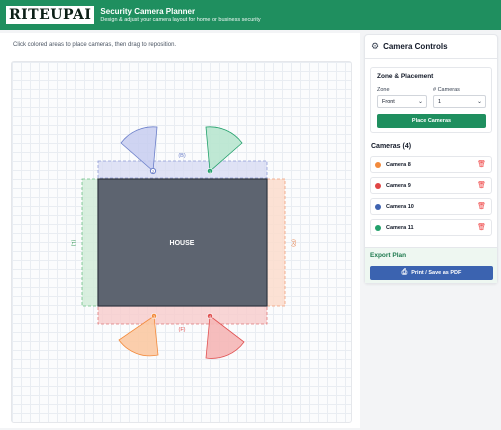 The height and width of the screenshot is (430, 501). Describe the element at coordinates (182, 156) in the screenshot. I see `zone-label-back: (B)` at that location.